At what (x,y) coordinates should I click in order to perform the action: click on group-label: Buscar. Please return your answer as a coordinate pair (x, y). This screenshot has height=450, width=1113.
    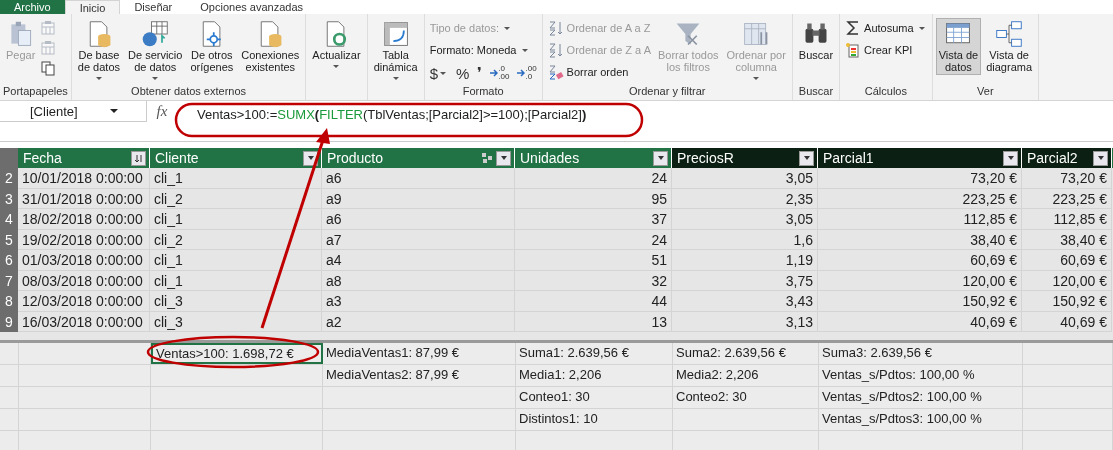
    Looking at the image, I should click on (816, 92).